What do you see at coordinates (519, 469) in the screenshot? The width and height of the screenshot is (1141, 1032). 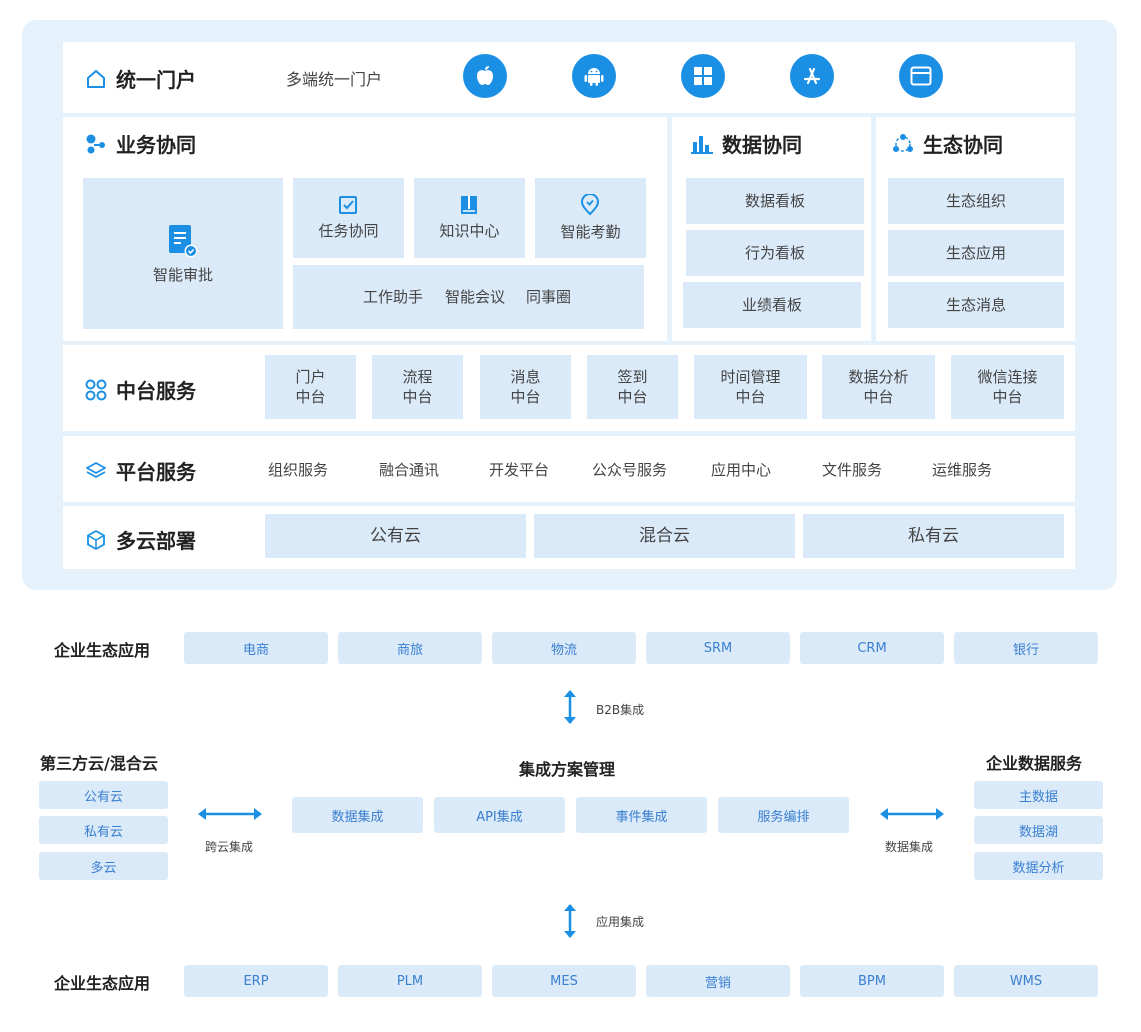 I see `dev-platform-label: 开发平台` at bounding box center [519, 469].